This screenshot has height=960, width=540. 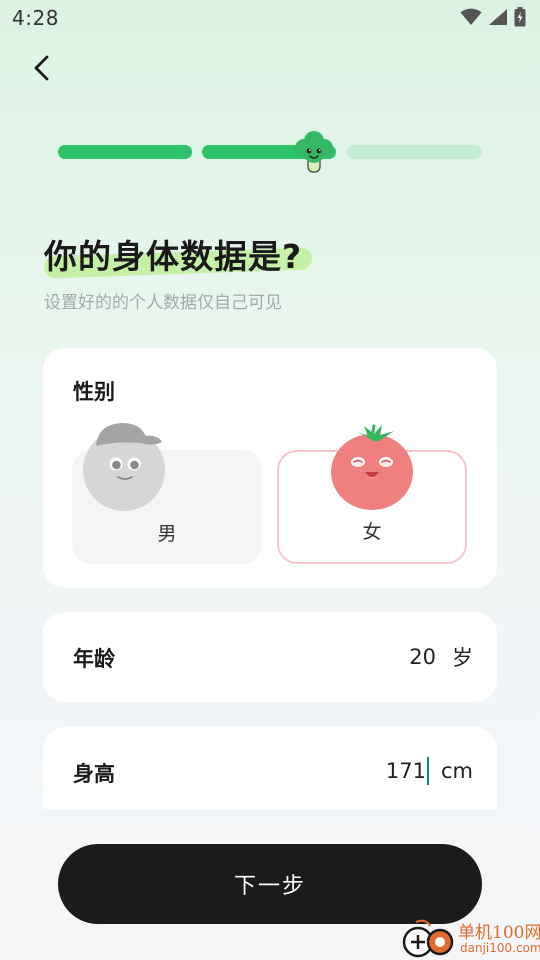 What do you see at coordinates (499, 933) in the screenshot?
I see `watermark-title: 单机100网` at bounding box center [499, 933].